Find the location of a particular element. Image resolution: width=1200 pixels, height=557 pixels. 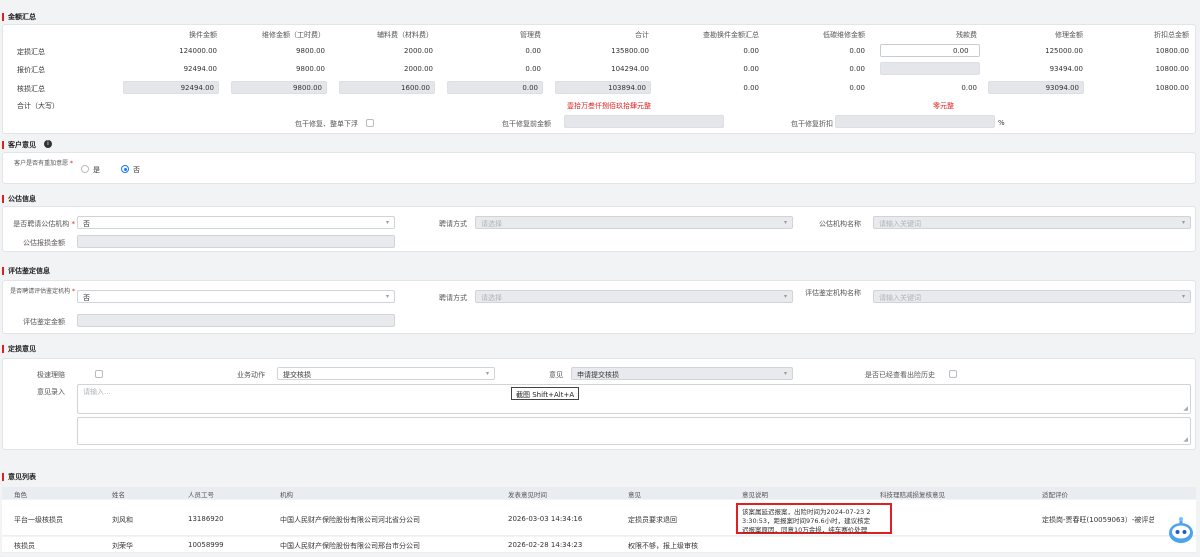

cell-role: 核损员 is located at coordinates (24, 546).